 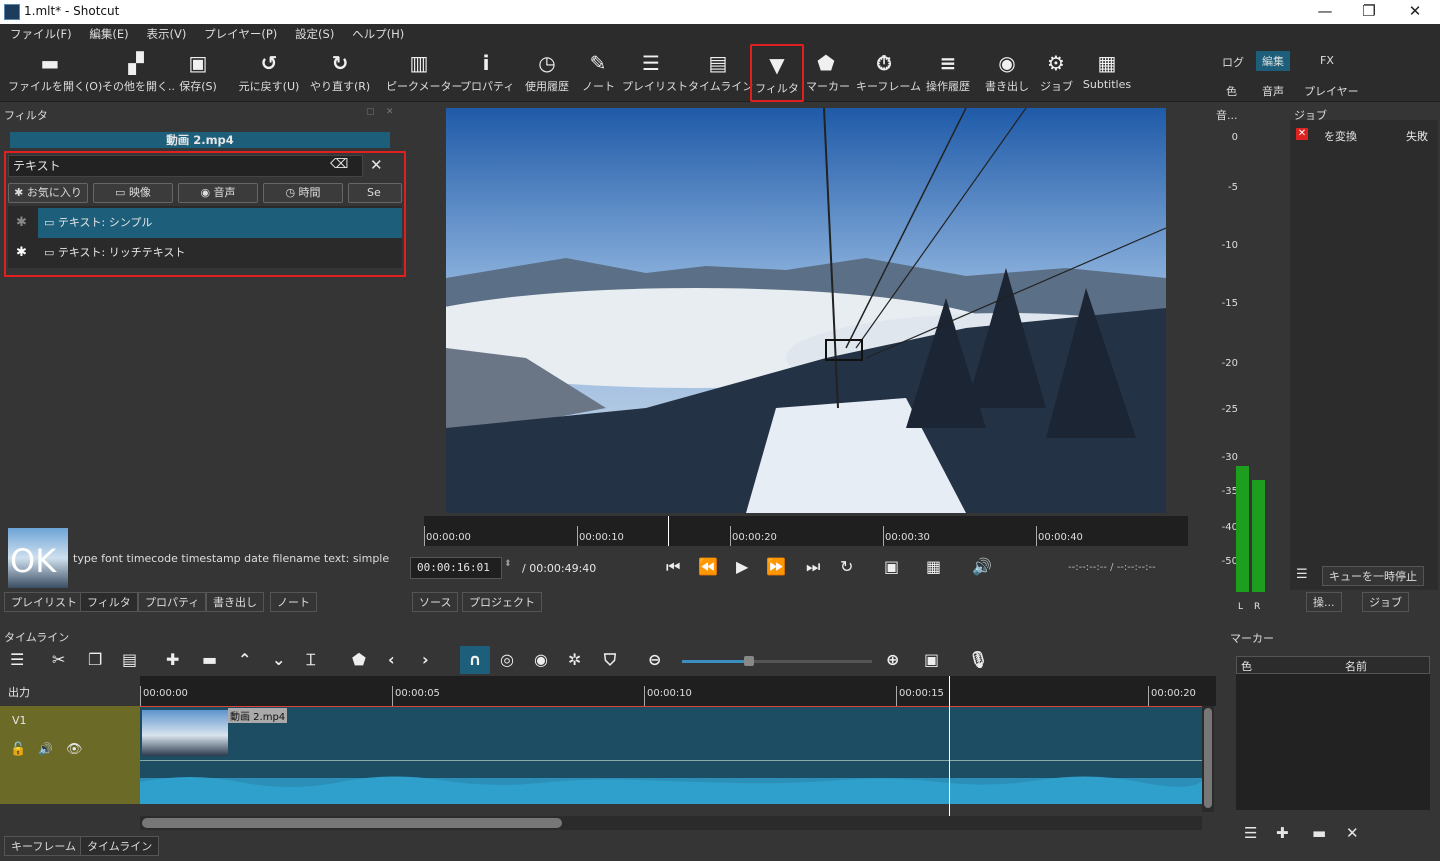 I want to click on paste-icon: ▤, so click(x=129, y=659).